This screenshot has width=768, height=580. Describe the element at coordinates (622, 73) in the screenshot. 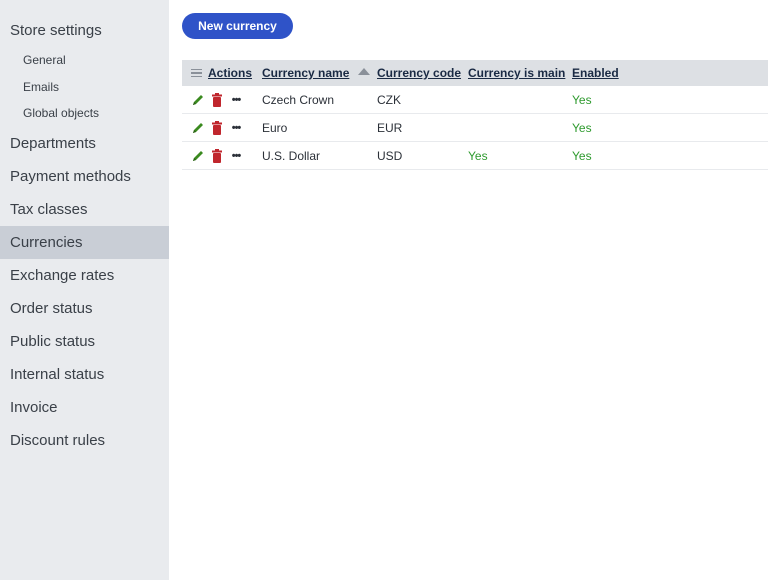

I see `column-header-enabled: Enabled` at that location.